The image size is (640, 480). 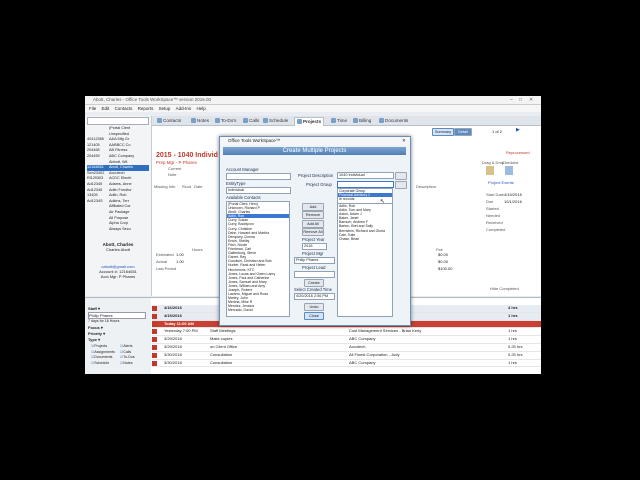 I want to click on completed-label: Completed, so click(x=496, y=229).